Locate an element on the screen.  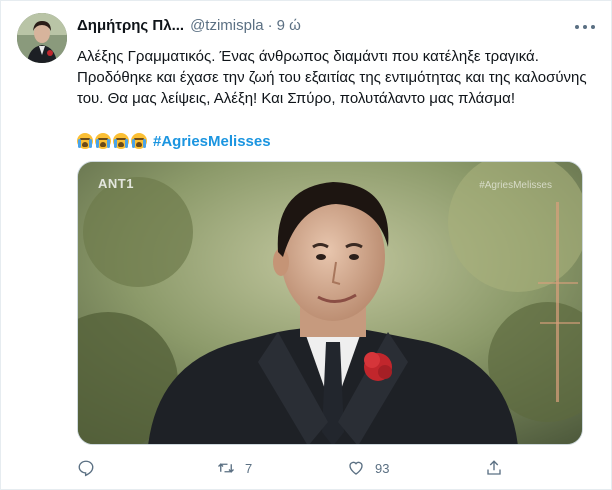
tweet-actions: 7 93 is located at coordinates (297, 468).